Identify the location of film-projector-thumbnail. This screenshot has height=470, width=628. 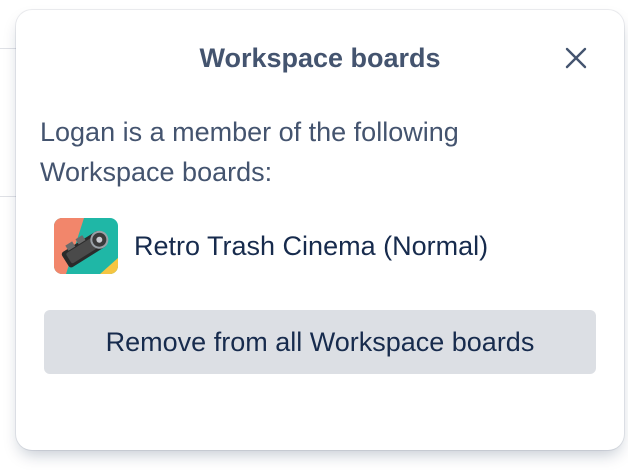
(86, 246).